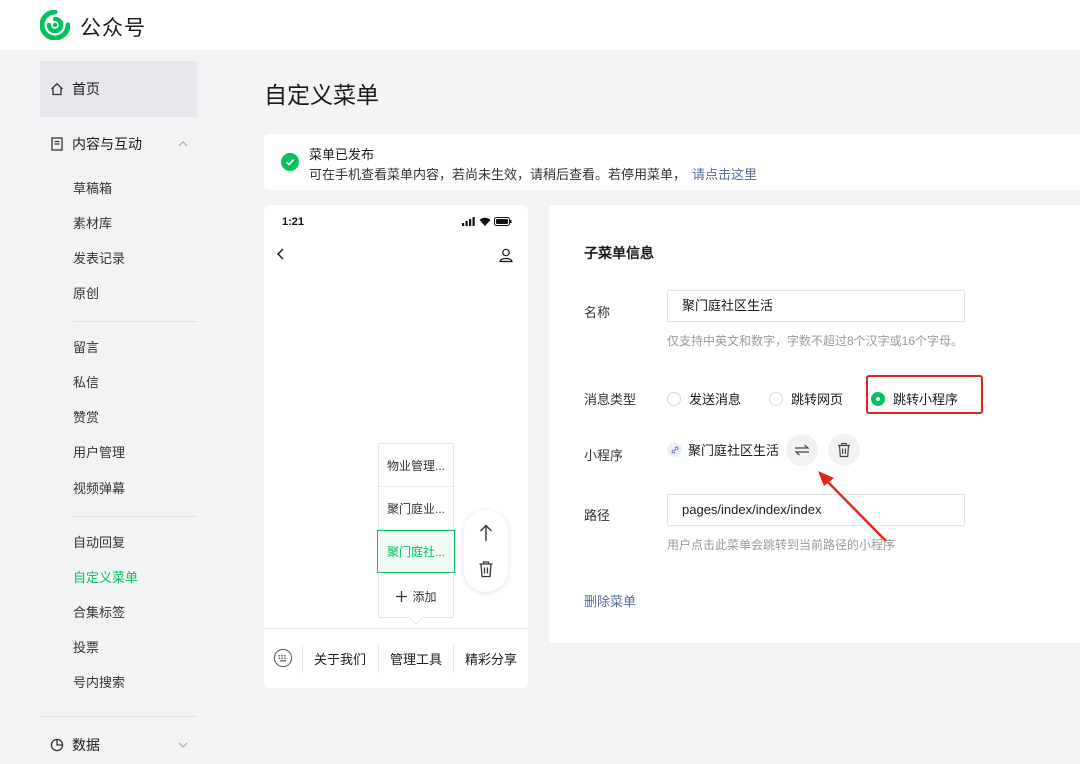 The image size is (1080, 764). Describe the element at coordinates (86, 294) in the screenshot. I see `sidebar-item-original: 原创` at that location.